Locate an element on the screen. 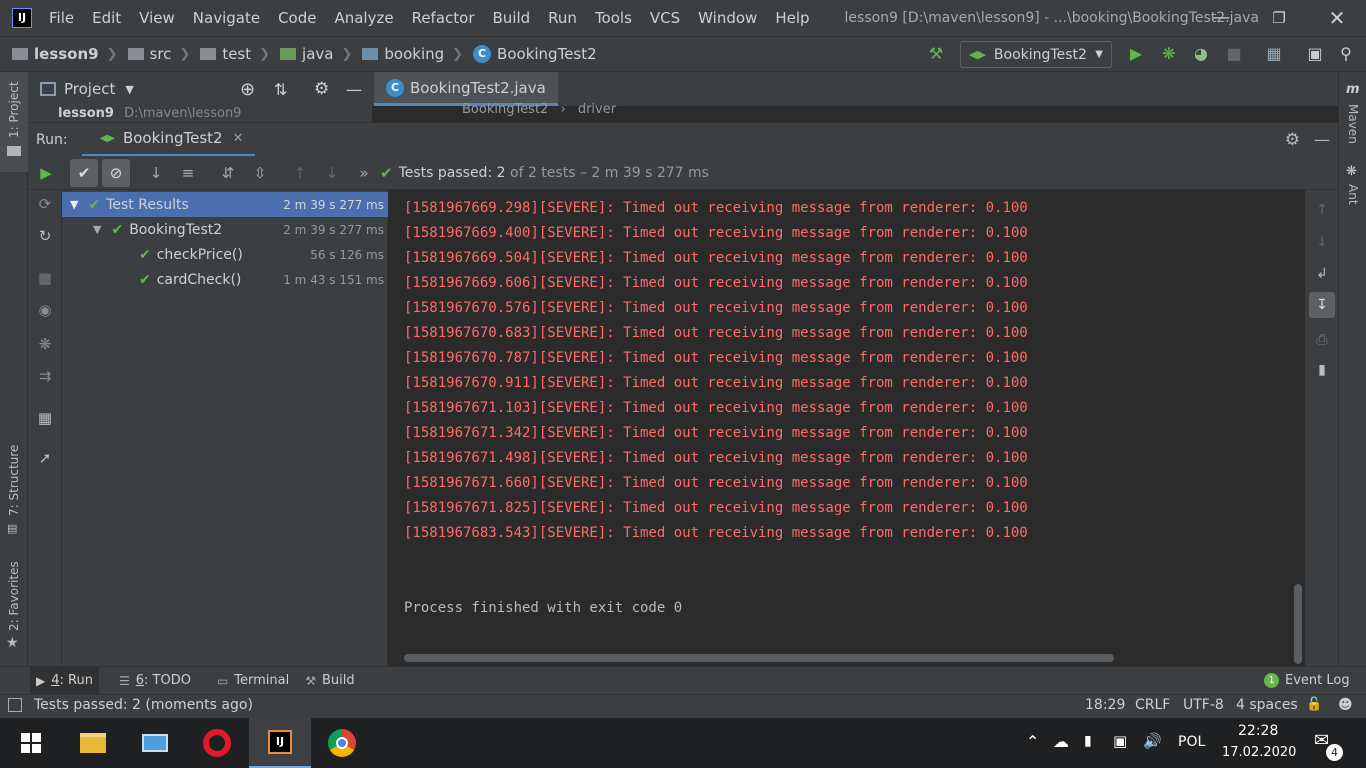 The width and height of the screenshot is (1366, 768). tree-row-test-results: ▼ ✔ Test Results 2 m 39 s 277 ms is located at coordinates (225, 204).